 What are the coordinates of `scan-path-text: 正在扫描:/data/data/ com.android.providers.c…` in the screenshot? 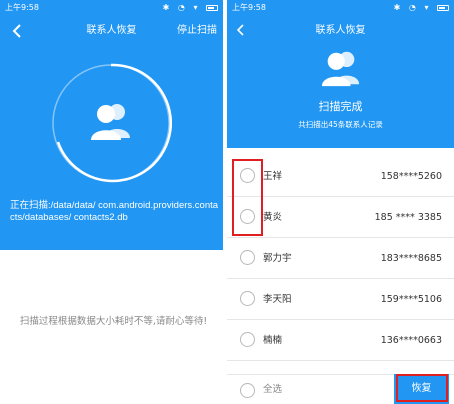 It's located at (114, 211).